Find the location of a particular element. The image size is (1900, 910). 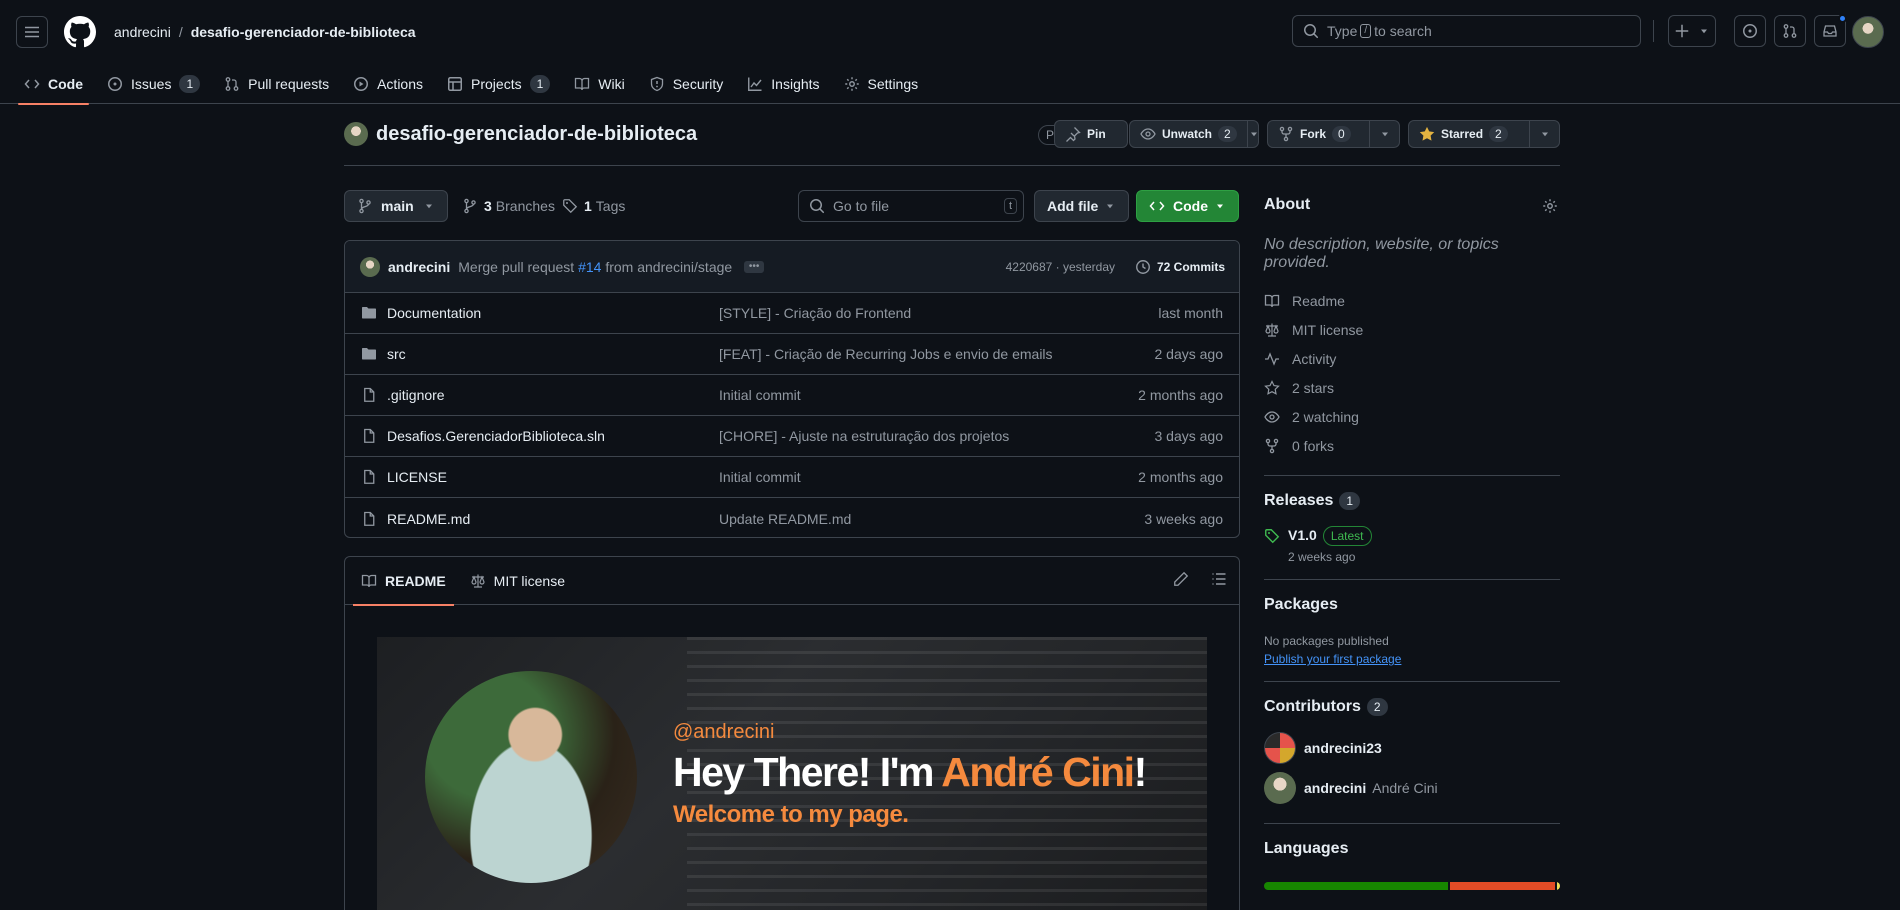

file-name: src is located at coordinates (396, 354).